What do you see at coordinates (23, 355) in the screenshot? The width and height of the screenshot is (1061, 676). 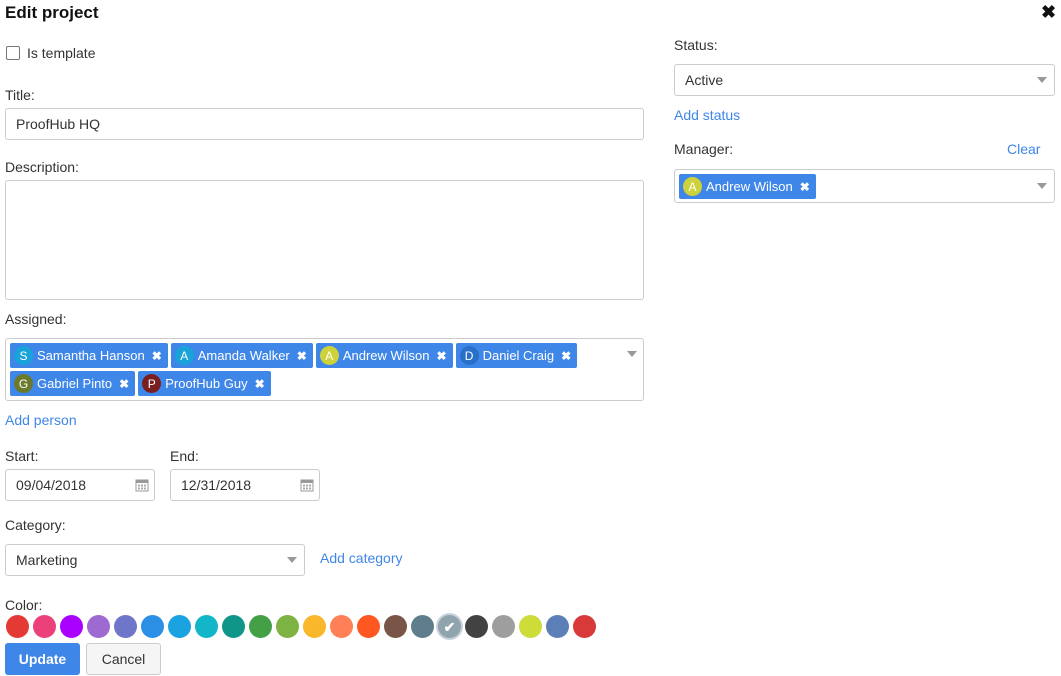 I see `avatar: S` at bounding box center [23, 355].